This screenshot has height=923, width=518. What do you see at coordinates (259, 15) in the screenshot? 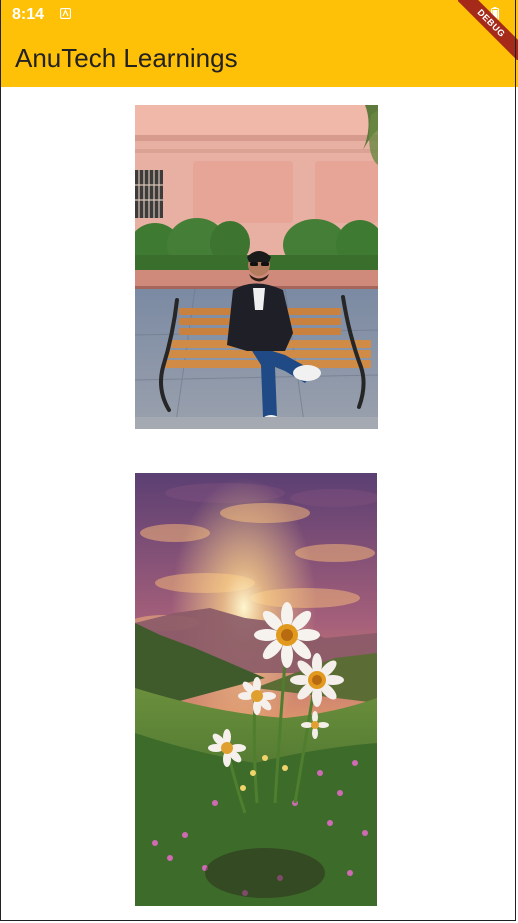
I see `status-bar: 8:14` at bounding box center [259, 15].